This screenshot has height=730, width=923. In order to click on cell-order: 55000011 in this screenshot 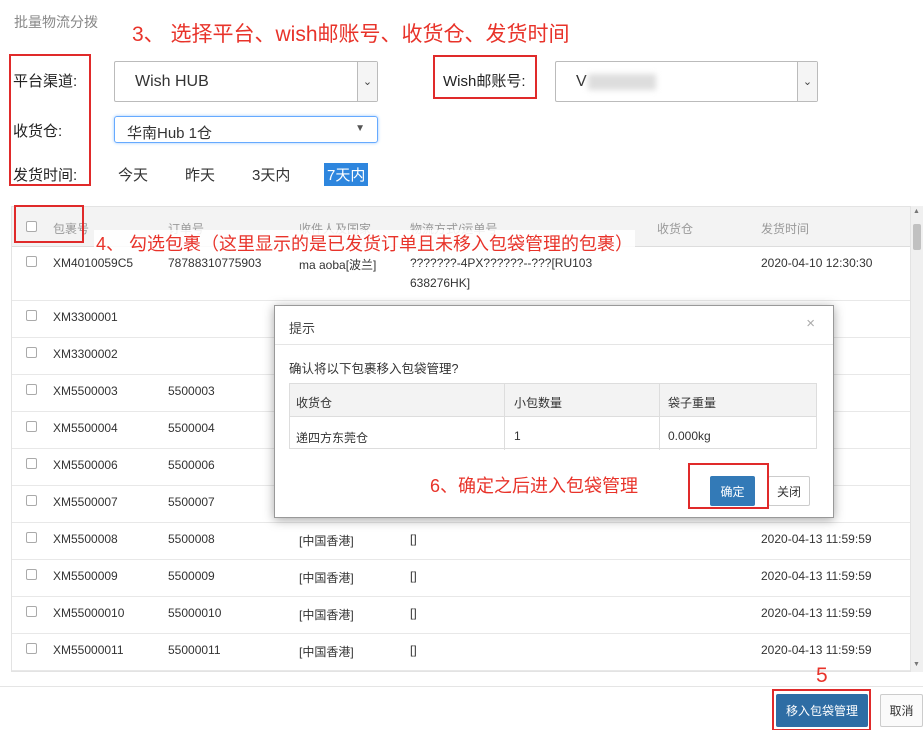, I will do `click(194, 650)`.